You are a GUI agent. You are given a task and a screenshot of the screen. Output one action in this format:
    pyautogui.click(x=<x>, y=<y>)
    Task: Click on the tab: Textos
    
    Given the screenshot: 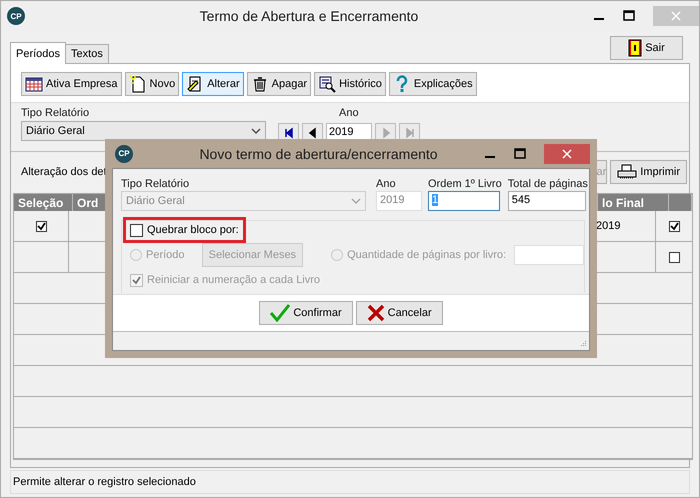 What is the action you would take?
    pyautogui.click(x=87, y=53)
    